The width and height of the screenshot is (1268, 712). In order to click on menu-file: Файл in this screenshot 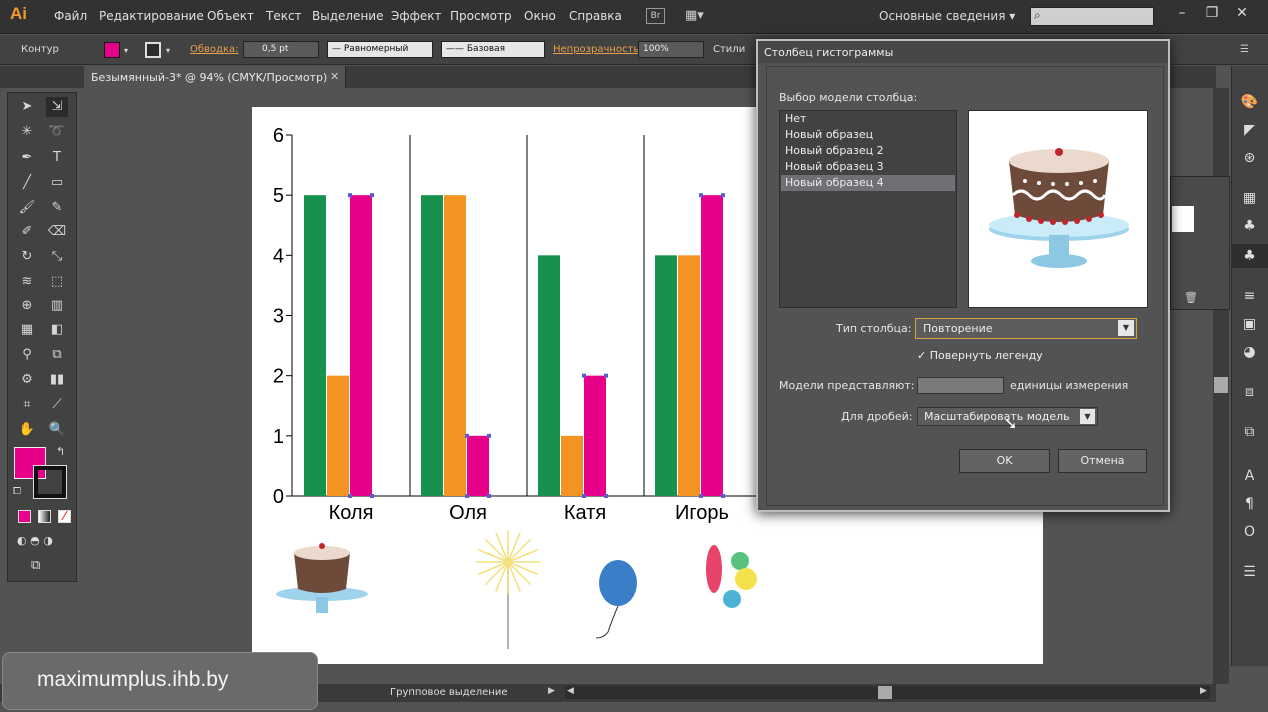, I will do `click(70, 16)`.